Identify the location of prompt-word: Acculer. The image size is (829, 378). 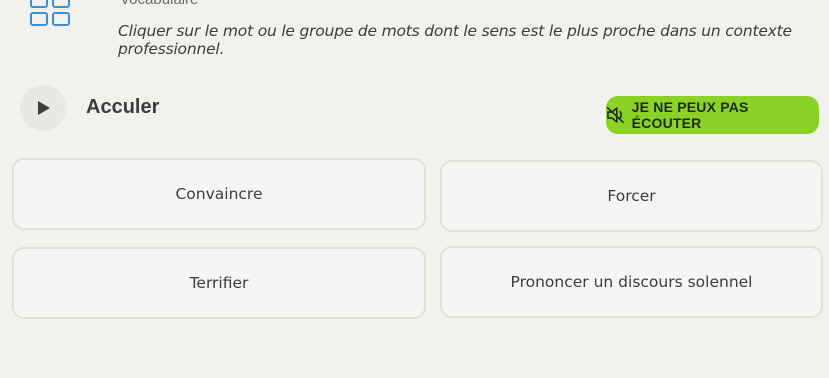
(123, 107).